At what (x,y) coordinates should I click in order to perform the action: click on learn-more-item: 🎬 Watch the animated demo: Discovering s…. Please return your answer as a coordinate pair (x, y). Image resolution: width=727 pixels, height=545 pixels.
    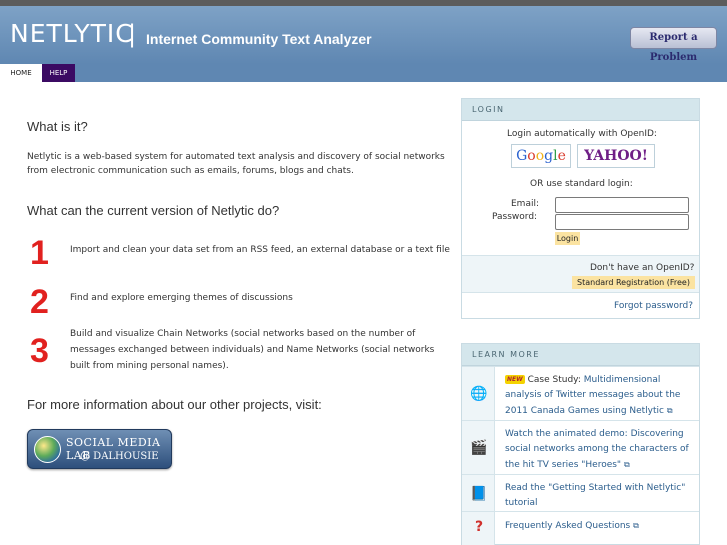
    Looking at the image, I should click on (580, 447).